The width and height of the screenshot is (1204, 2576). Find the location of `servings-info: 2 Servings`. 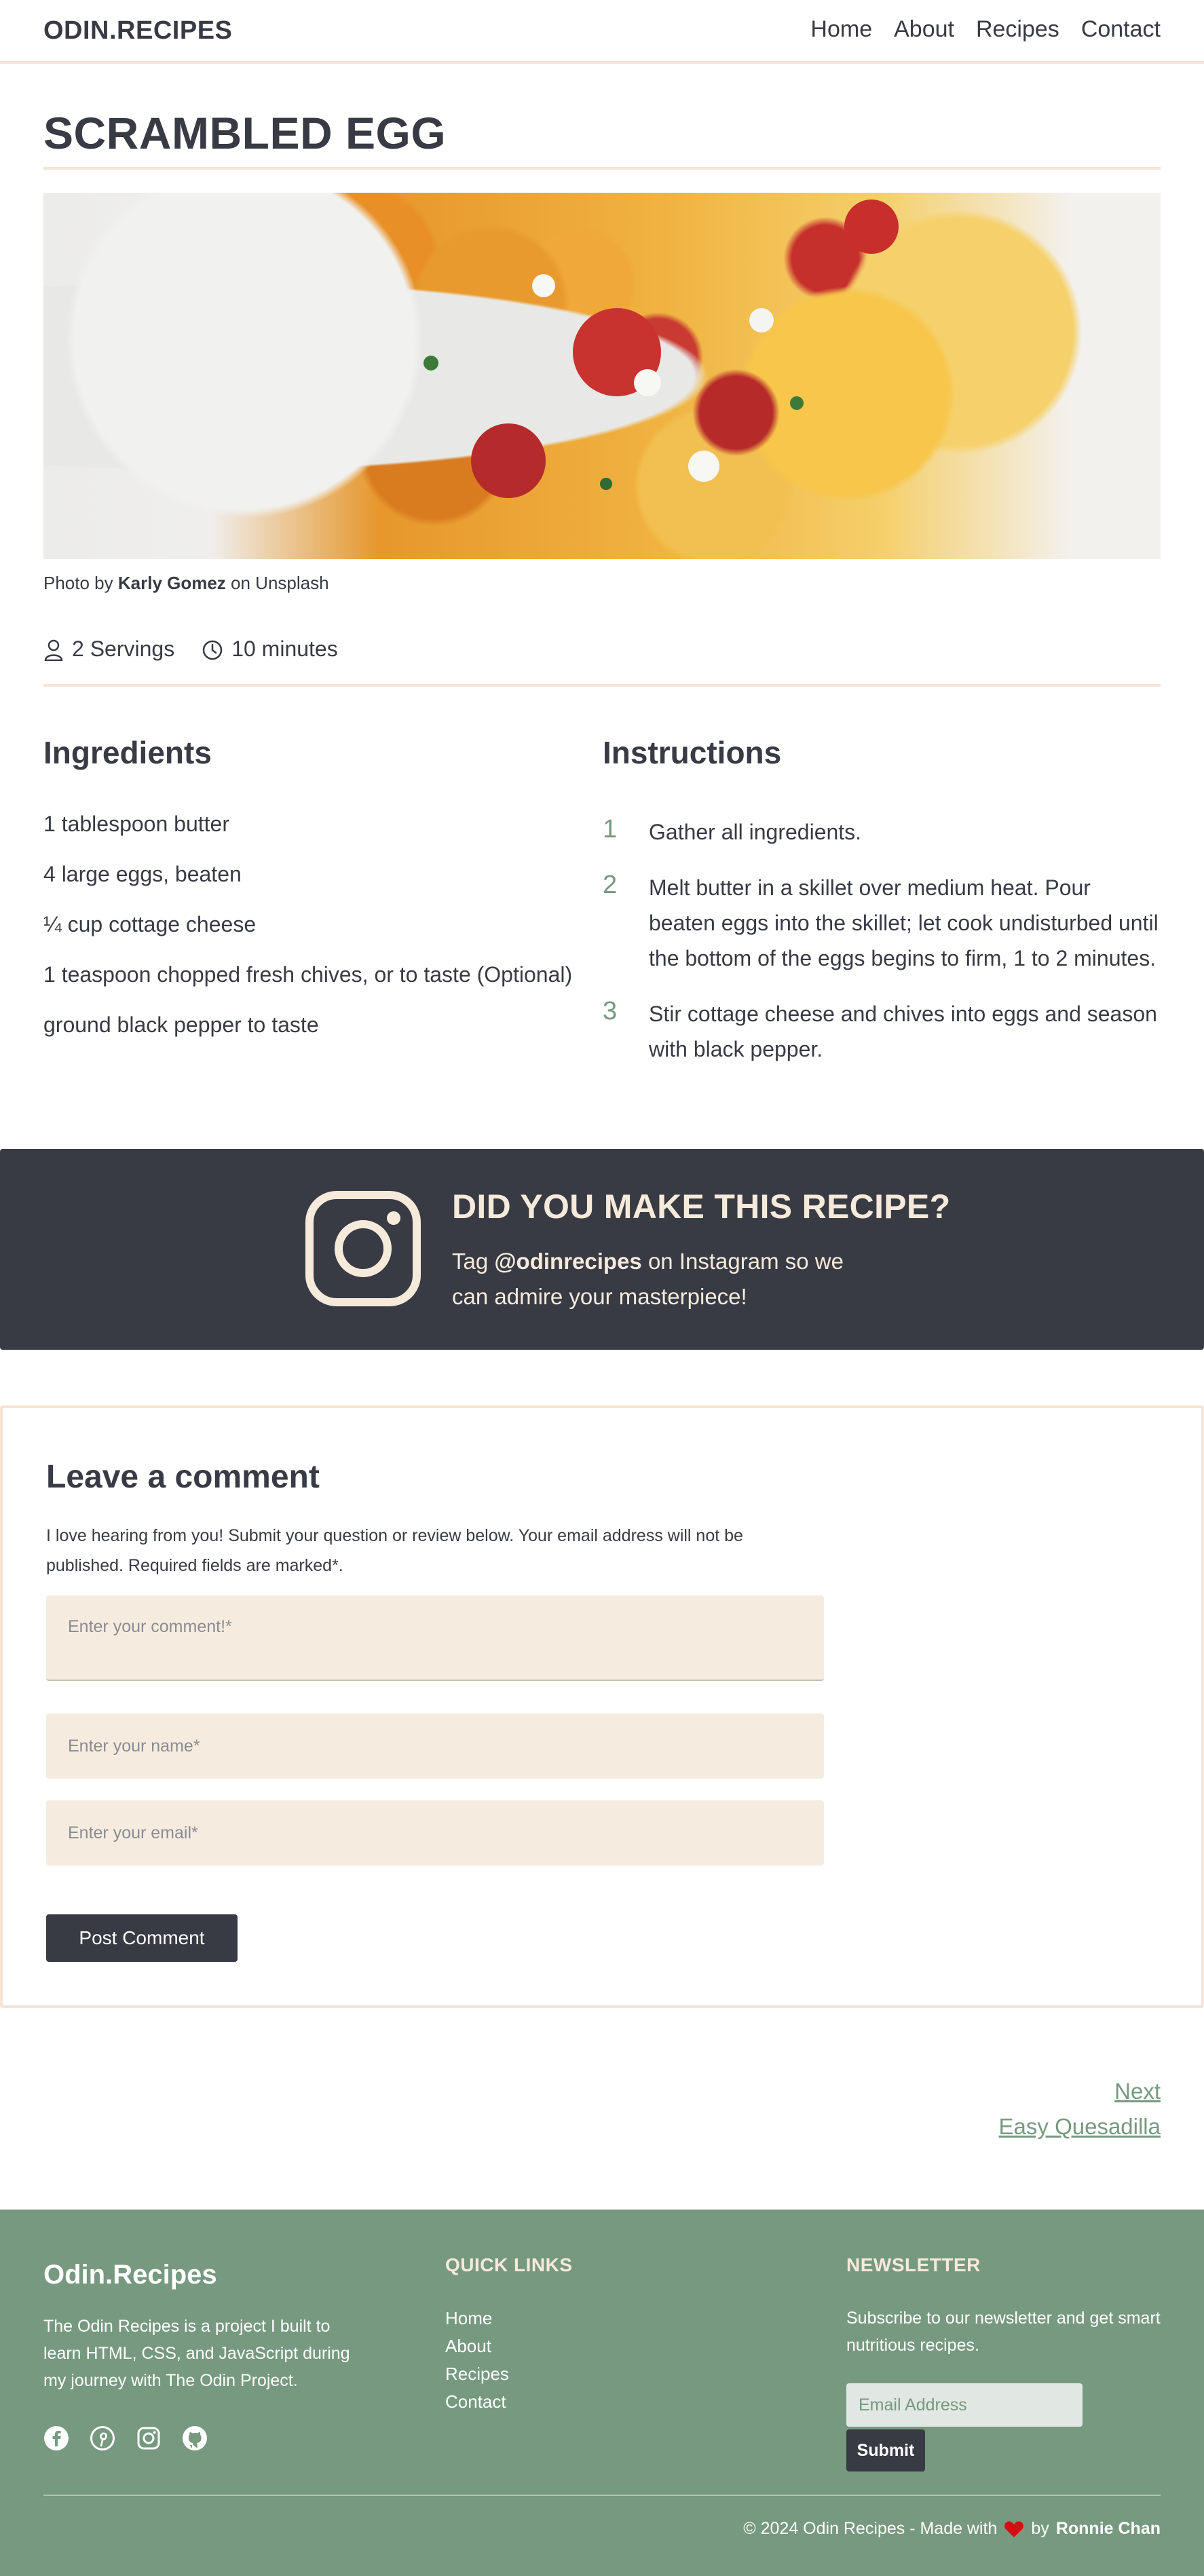

servings-info: 2 Servings is located at coordinates (108, 660).